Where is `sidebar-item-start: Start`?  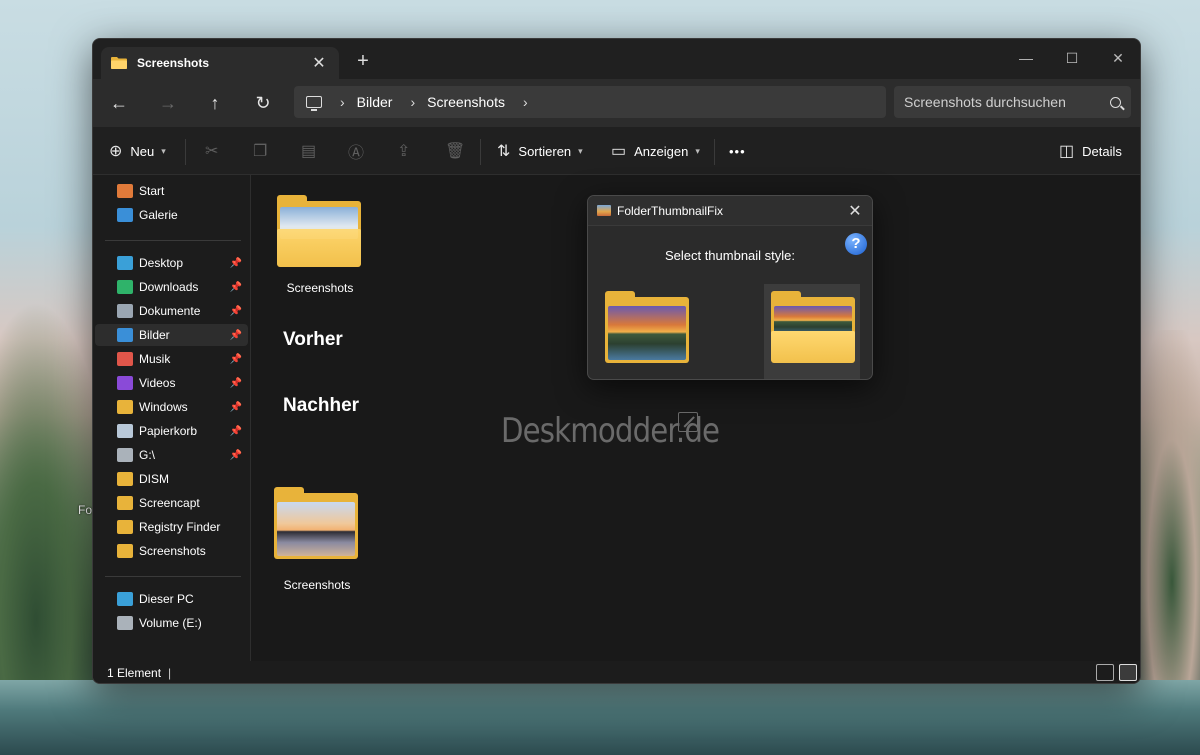
sidebar-item-start: Start is located at coordinates (171, 191).